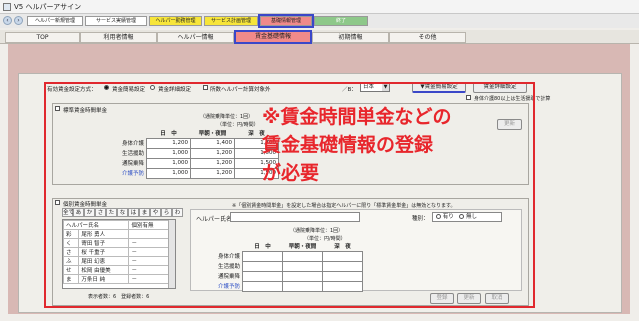  Describe the element at coordinates (42, 37) in the screenshot. I see `subtab-top: TOP` at that location.